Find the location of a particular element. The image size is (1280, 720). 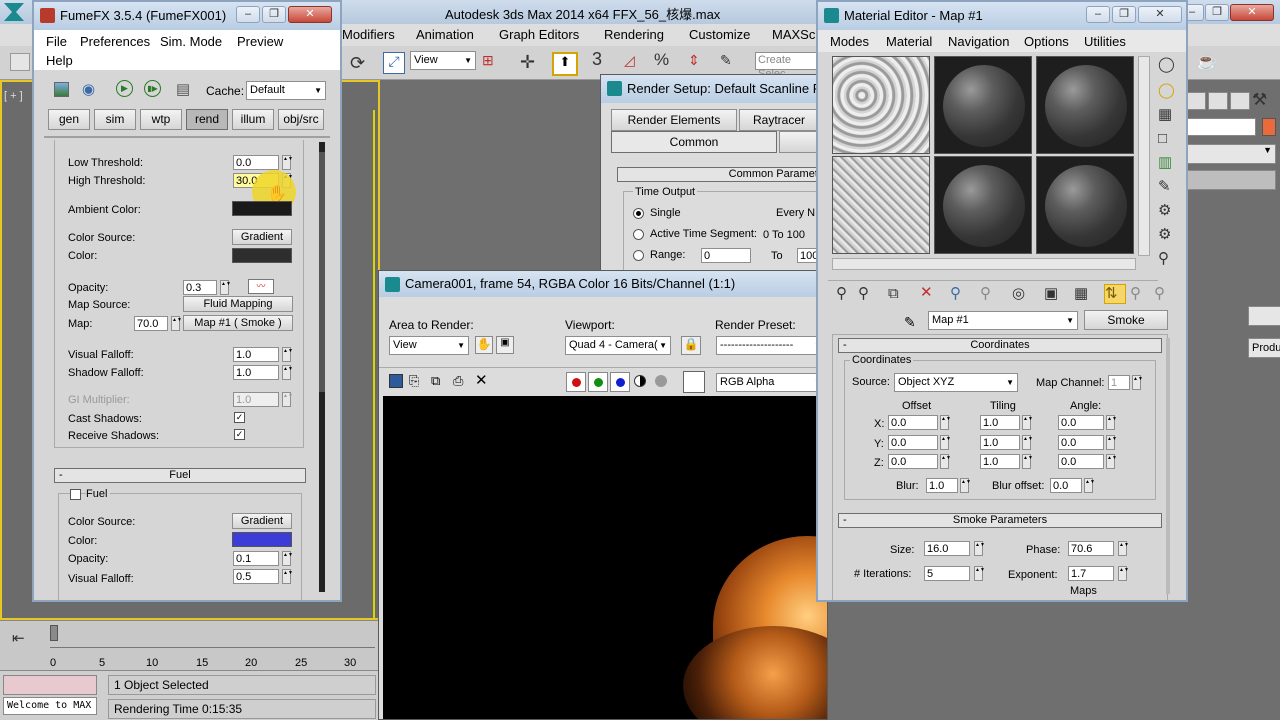

size-spinner: ▲▼ is located at coordinates (979, 548).